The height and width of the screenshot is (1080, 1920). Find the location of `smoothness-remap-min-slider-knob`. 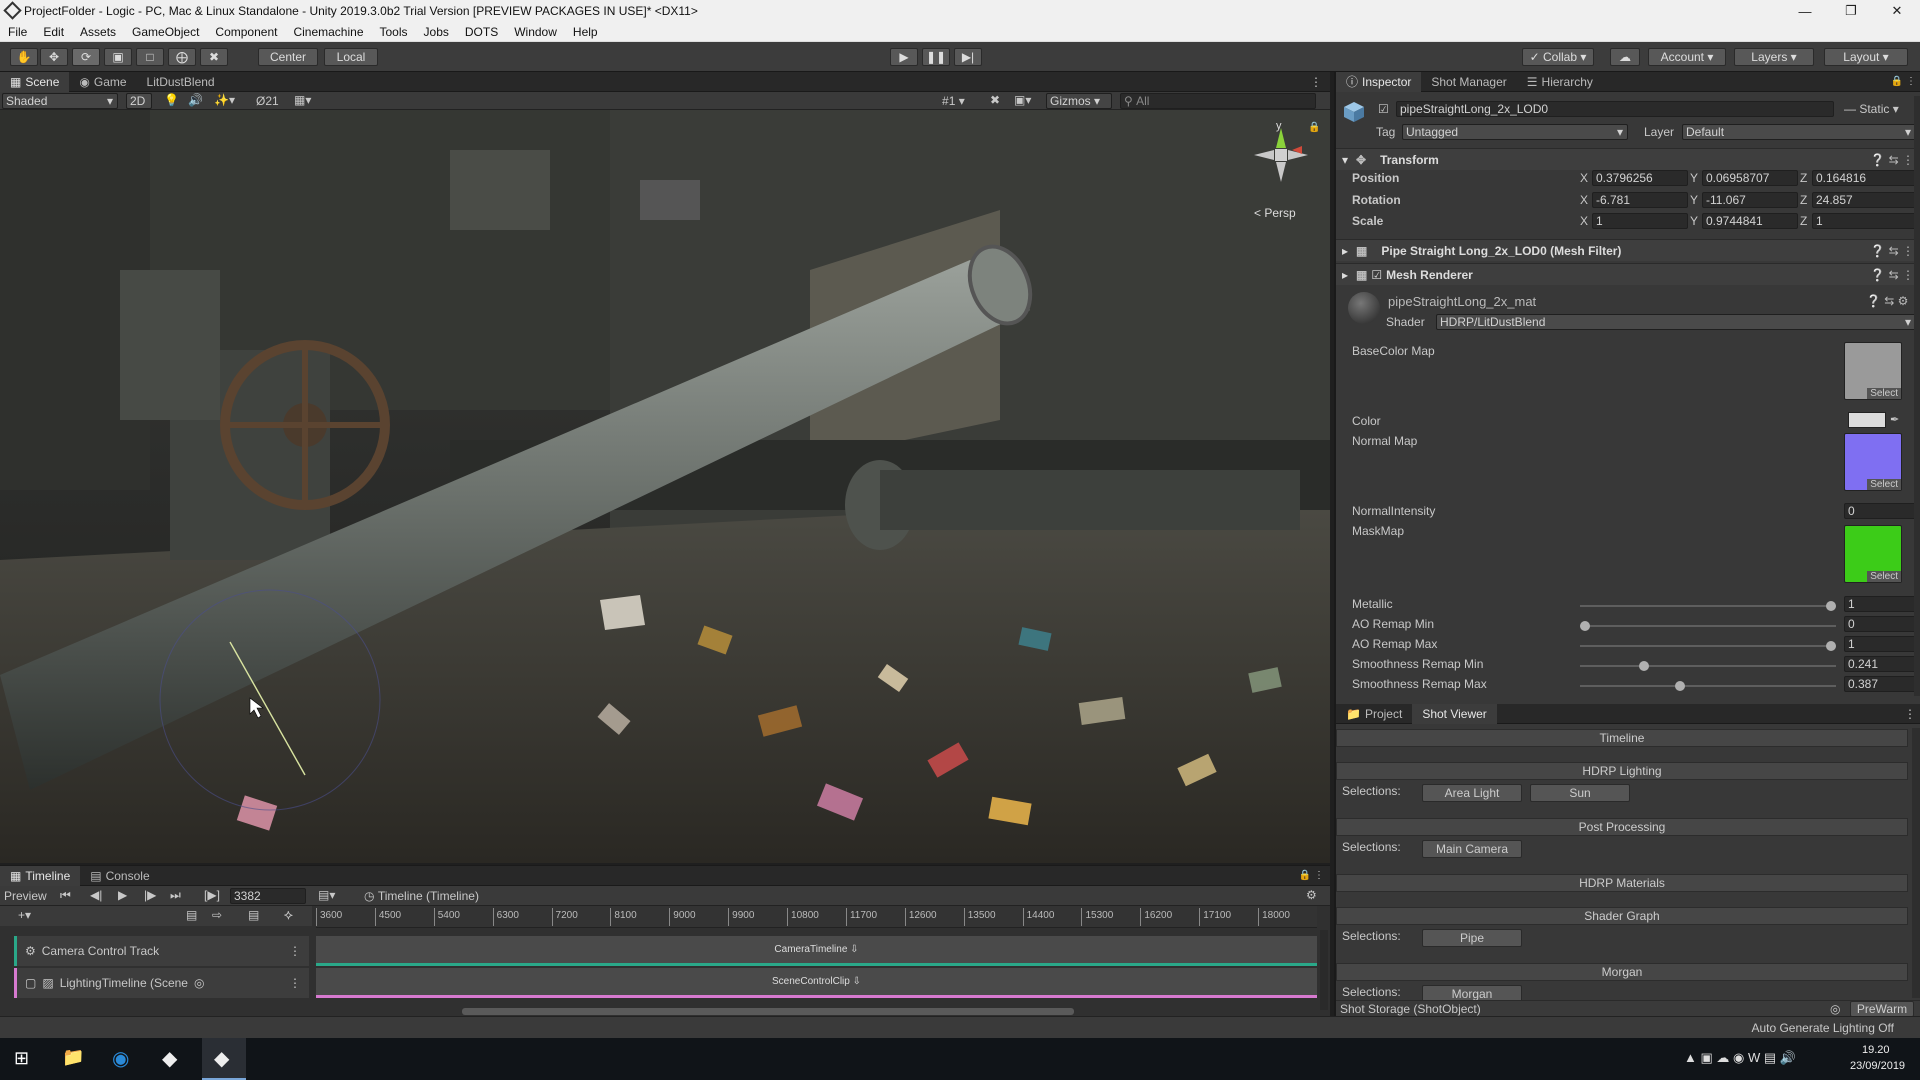

smoothness-remap-min-slider-knob is located at coordinates (1644, 666).